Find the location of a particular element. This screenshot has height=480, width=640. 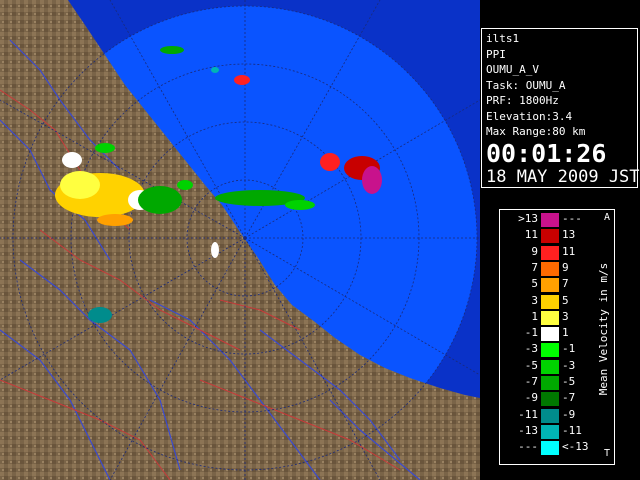

legend-lower-bound: 7 is located at coordinates (534, 267).